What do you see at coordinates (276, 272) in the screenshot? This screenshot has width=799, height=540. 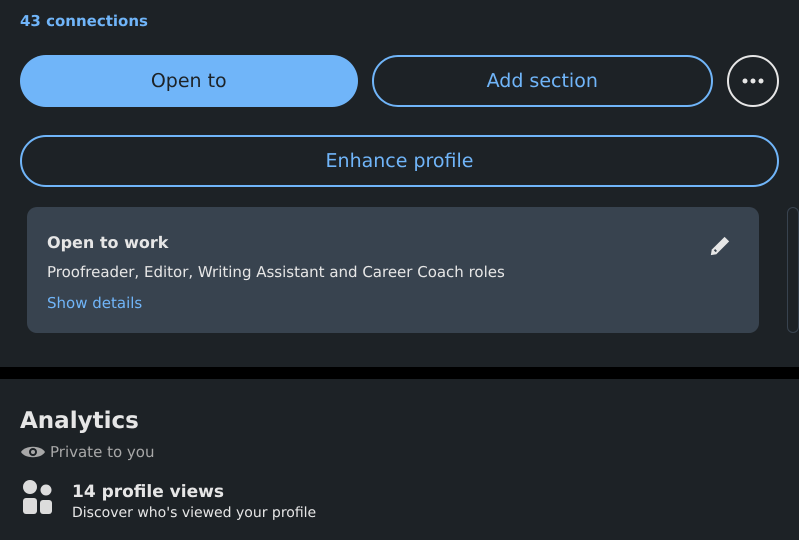 I see `roles-text: Proofreader, Editor, Writing Assistant and Career Coach roles` at bounding box center [276, 272].